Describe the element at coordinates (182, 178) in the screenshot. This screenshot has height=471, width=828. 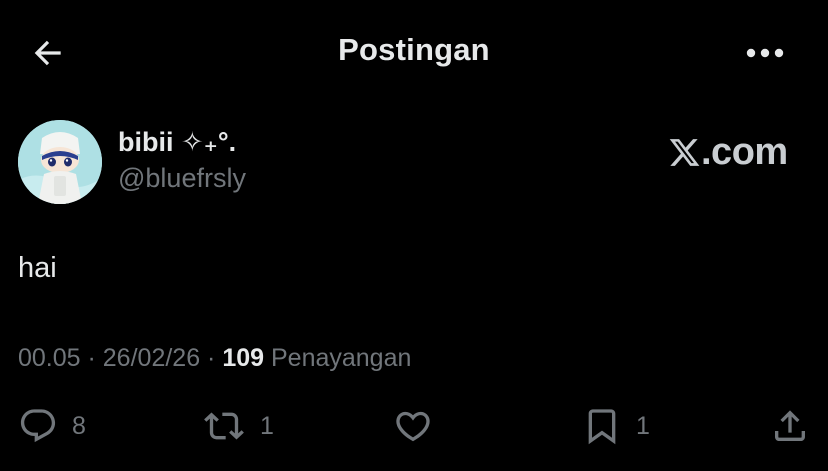
I see `author-handle: @bluefrsly` at that location.